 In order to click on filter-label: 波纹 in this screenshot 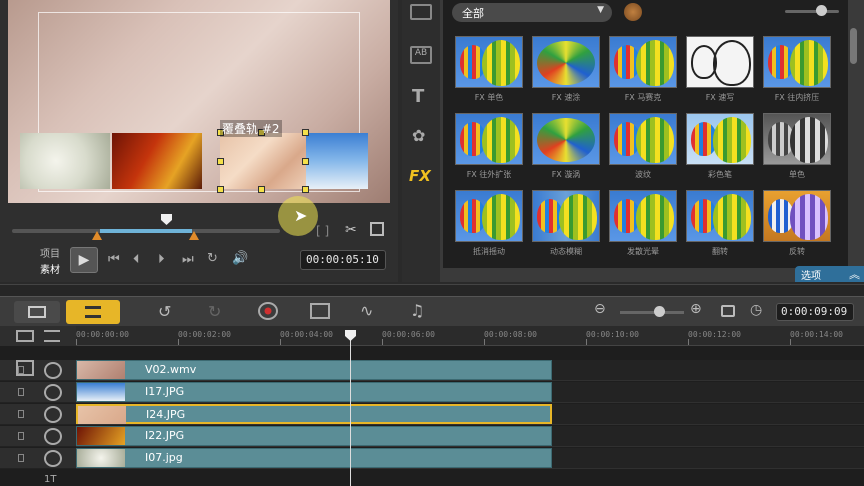, I will do `click(643, 174)`.